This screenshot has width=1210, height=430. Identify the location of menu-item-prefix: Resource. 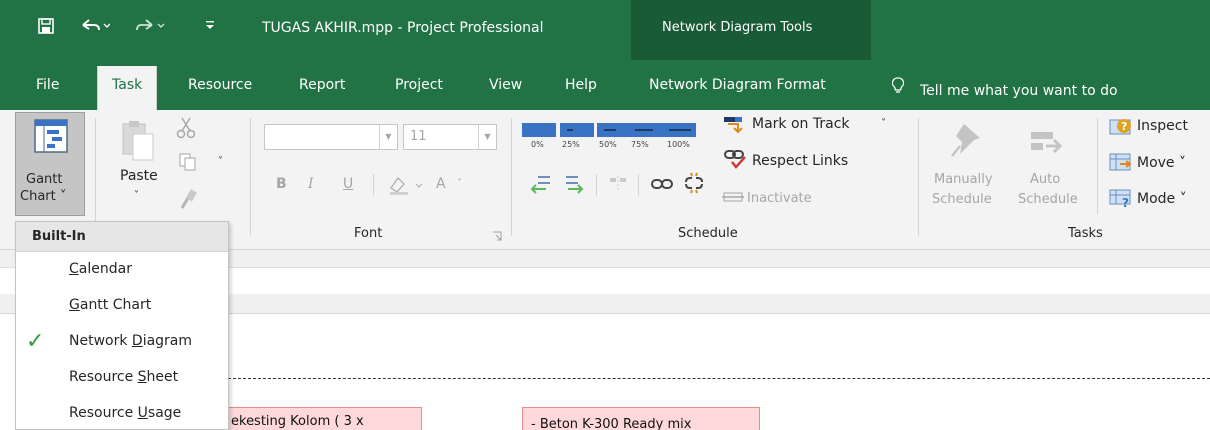
(103, 413).